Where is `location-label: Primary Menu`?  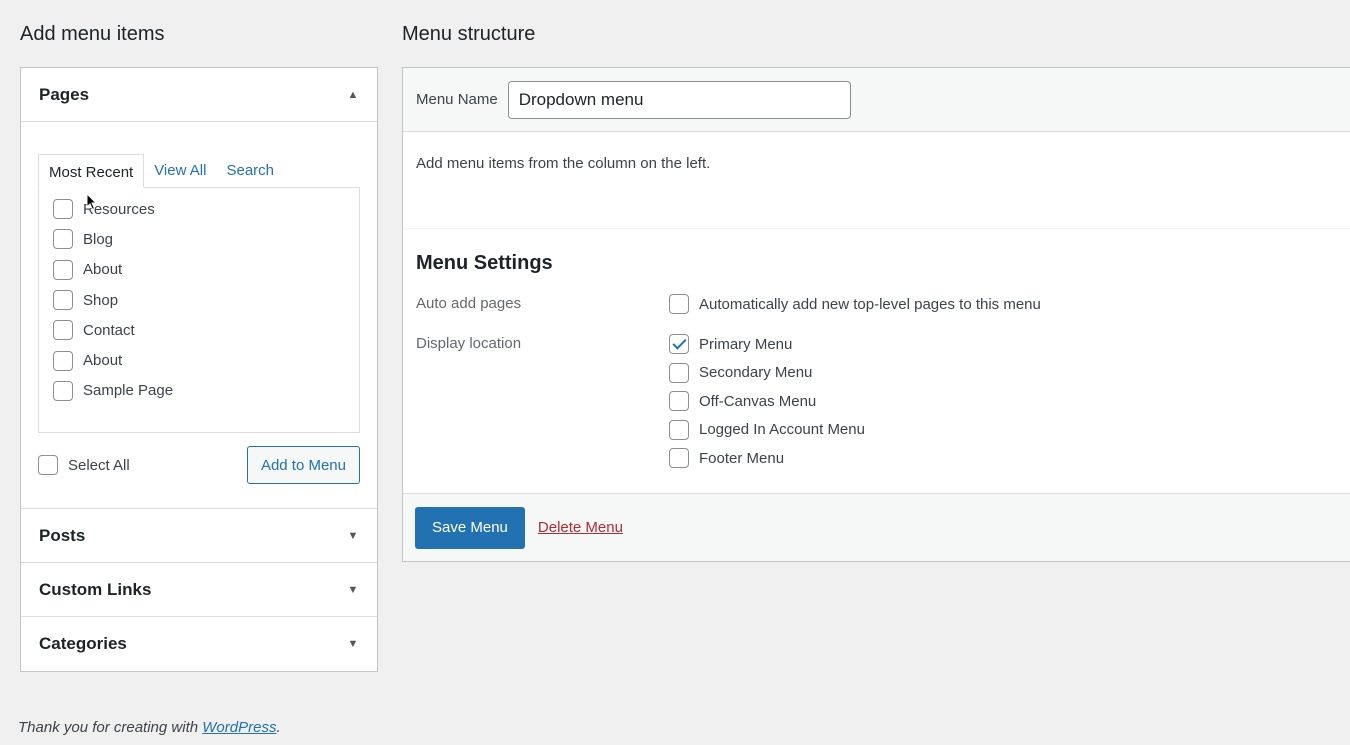 location-label: Primary Menu is located at coordinates (746, 344).